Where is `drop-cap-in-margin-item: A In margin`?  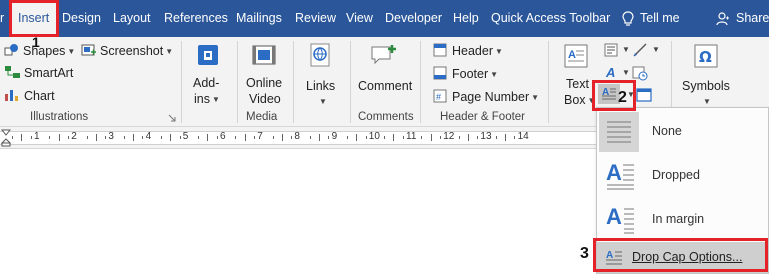 drop-cap-in-margin-item: A In margin is located at coordinates (682, 220).